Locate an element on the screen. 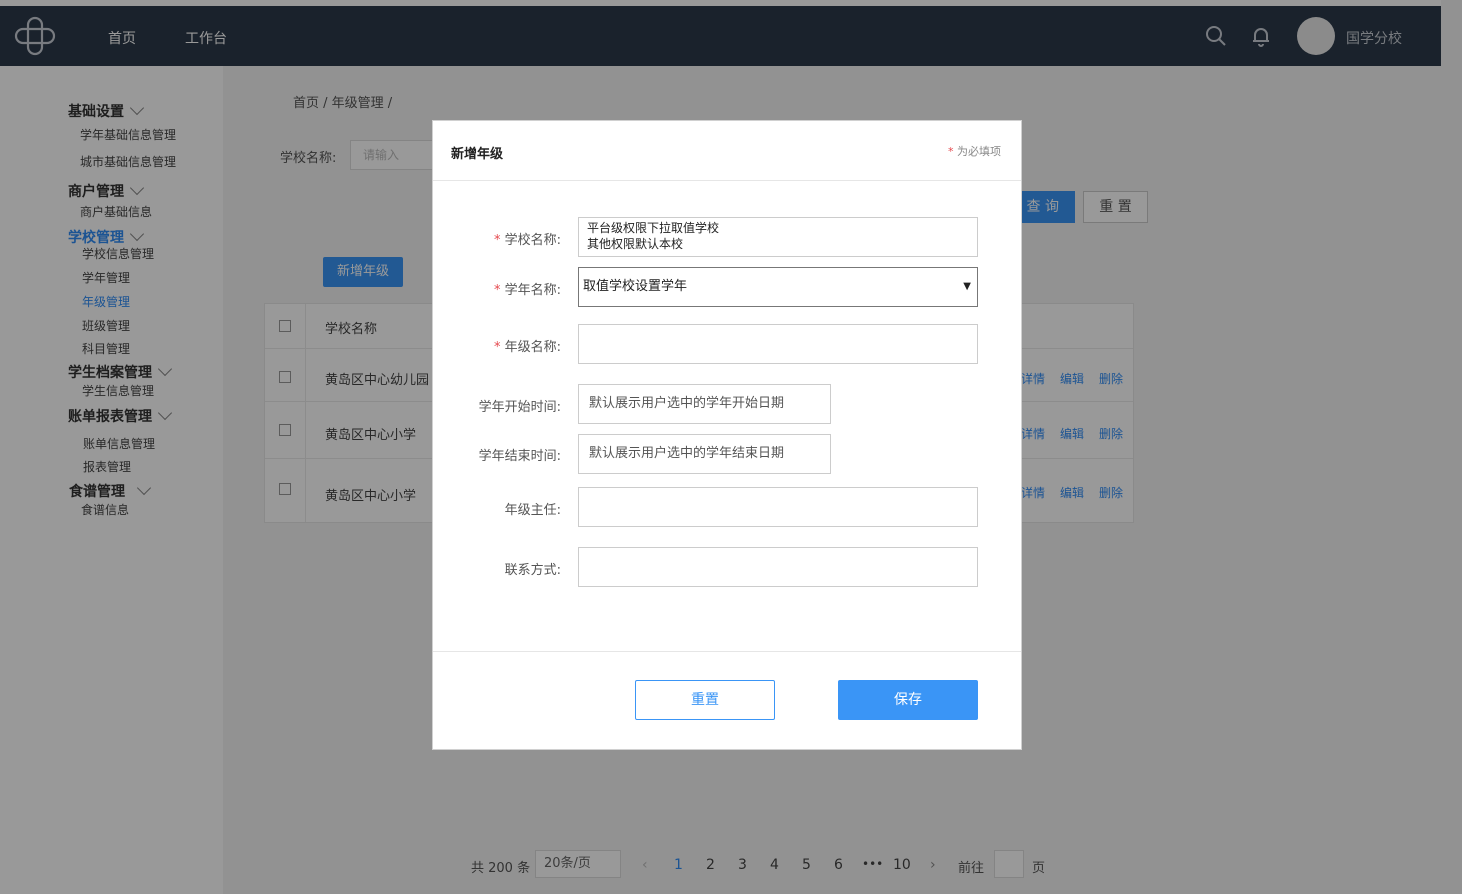 This screenshot has height=894, width=1462. school-select-line1: 平台级权限下拉取值学校 is located at coordinates (653, 228).